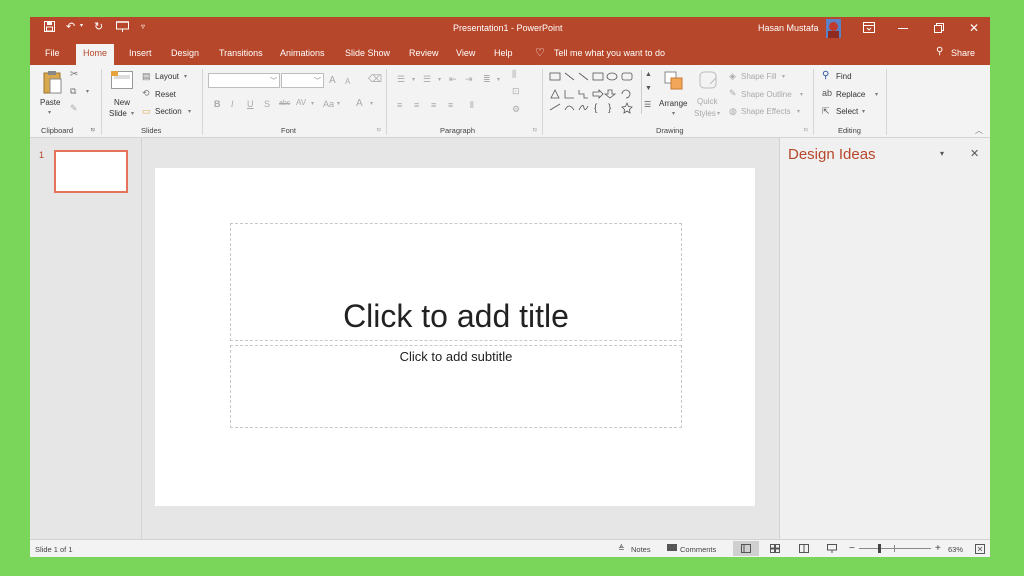 Image resolution: width=1024 pixels, height=576 pixels. What do you see at coordinates (852, 548) in the screenshot?
I see `zoom-out-button: −` at bounding box center [852, 548].